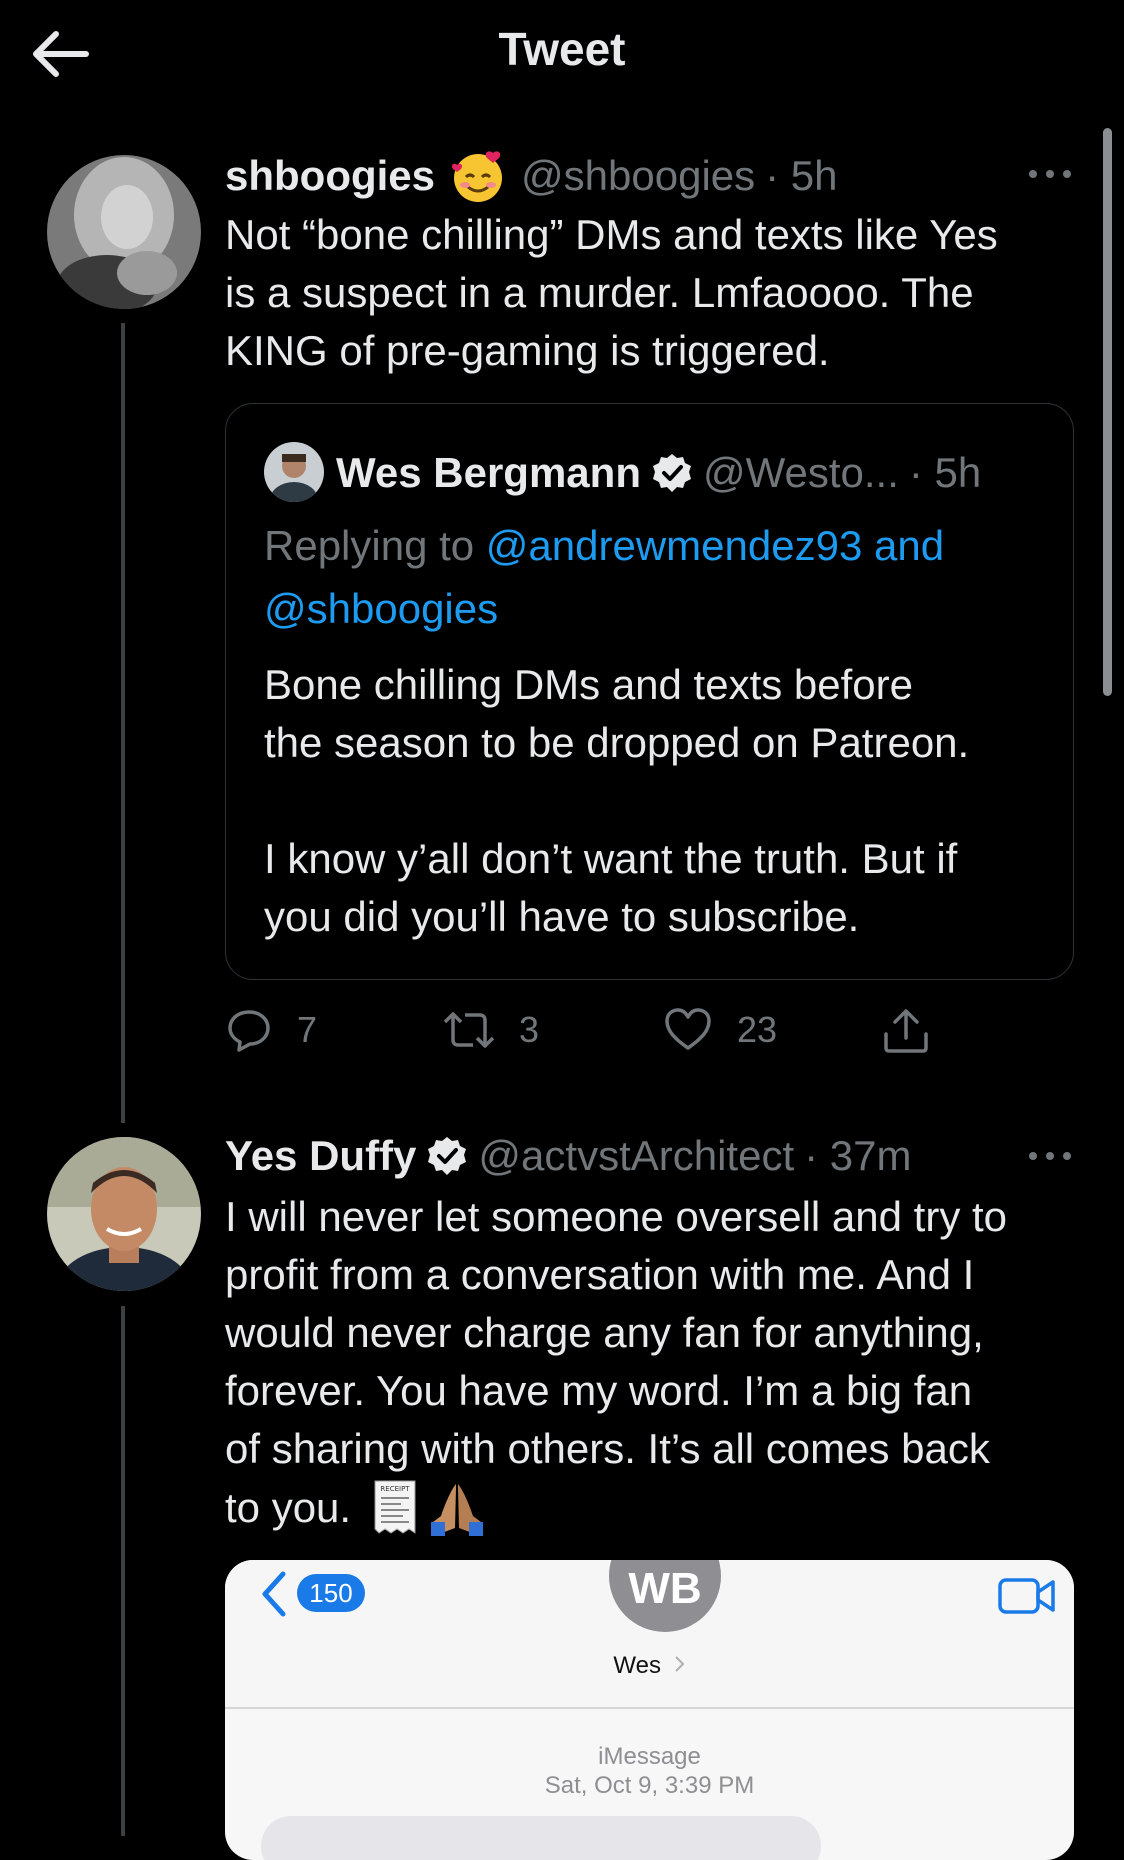  What do you see at coordinates (307, 1029) in the screenshot?
I see `reply-count: 7` at bounding box center [307, 1029].